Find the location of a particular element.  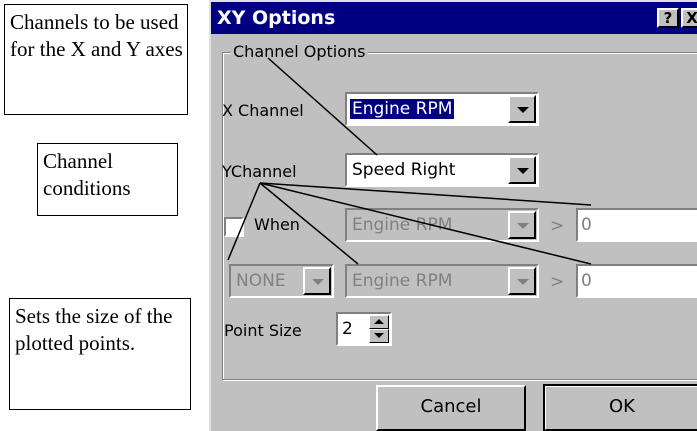

x-channel-dropdown-button is located at coordinates (522, 109).